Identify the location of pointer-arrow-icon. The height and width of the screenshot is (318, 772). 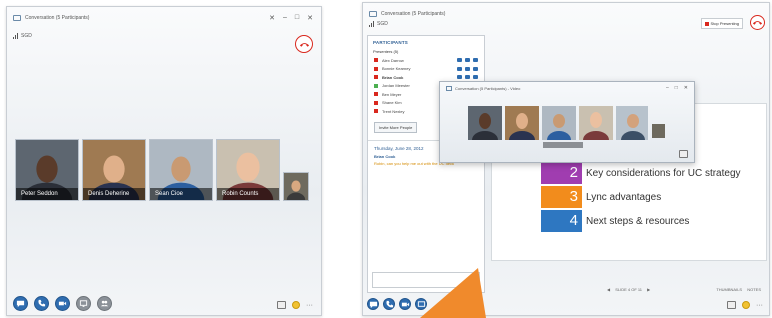
(453, 293).